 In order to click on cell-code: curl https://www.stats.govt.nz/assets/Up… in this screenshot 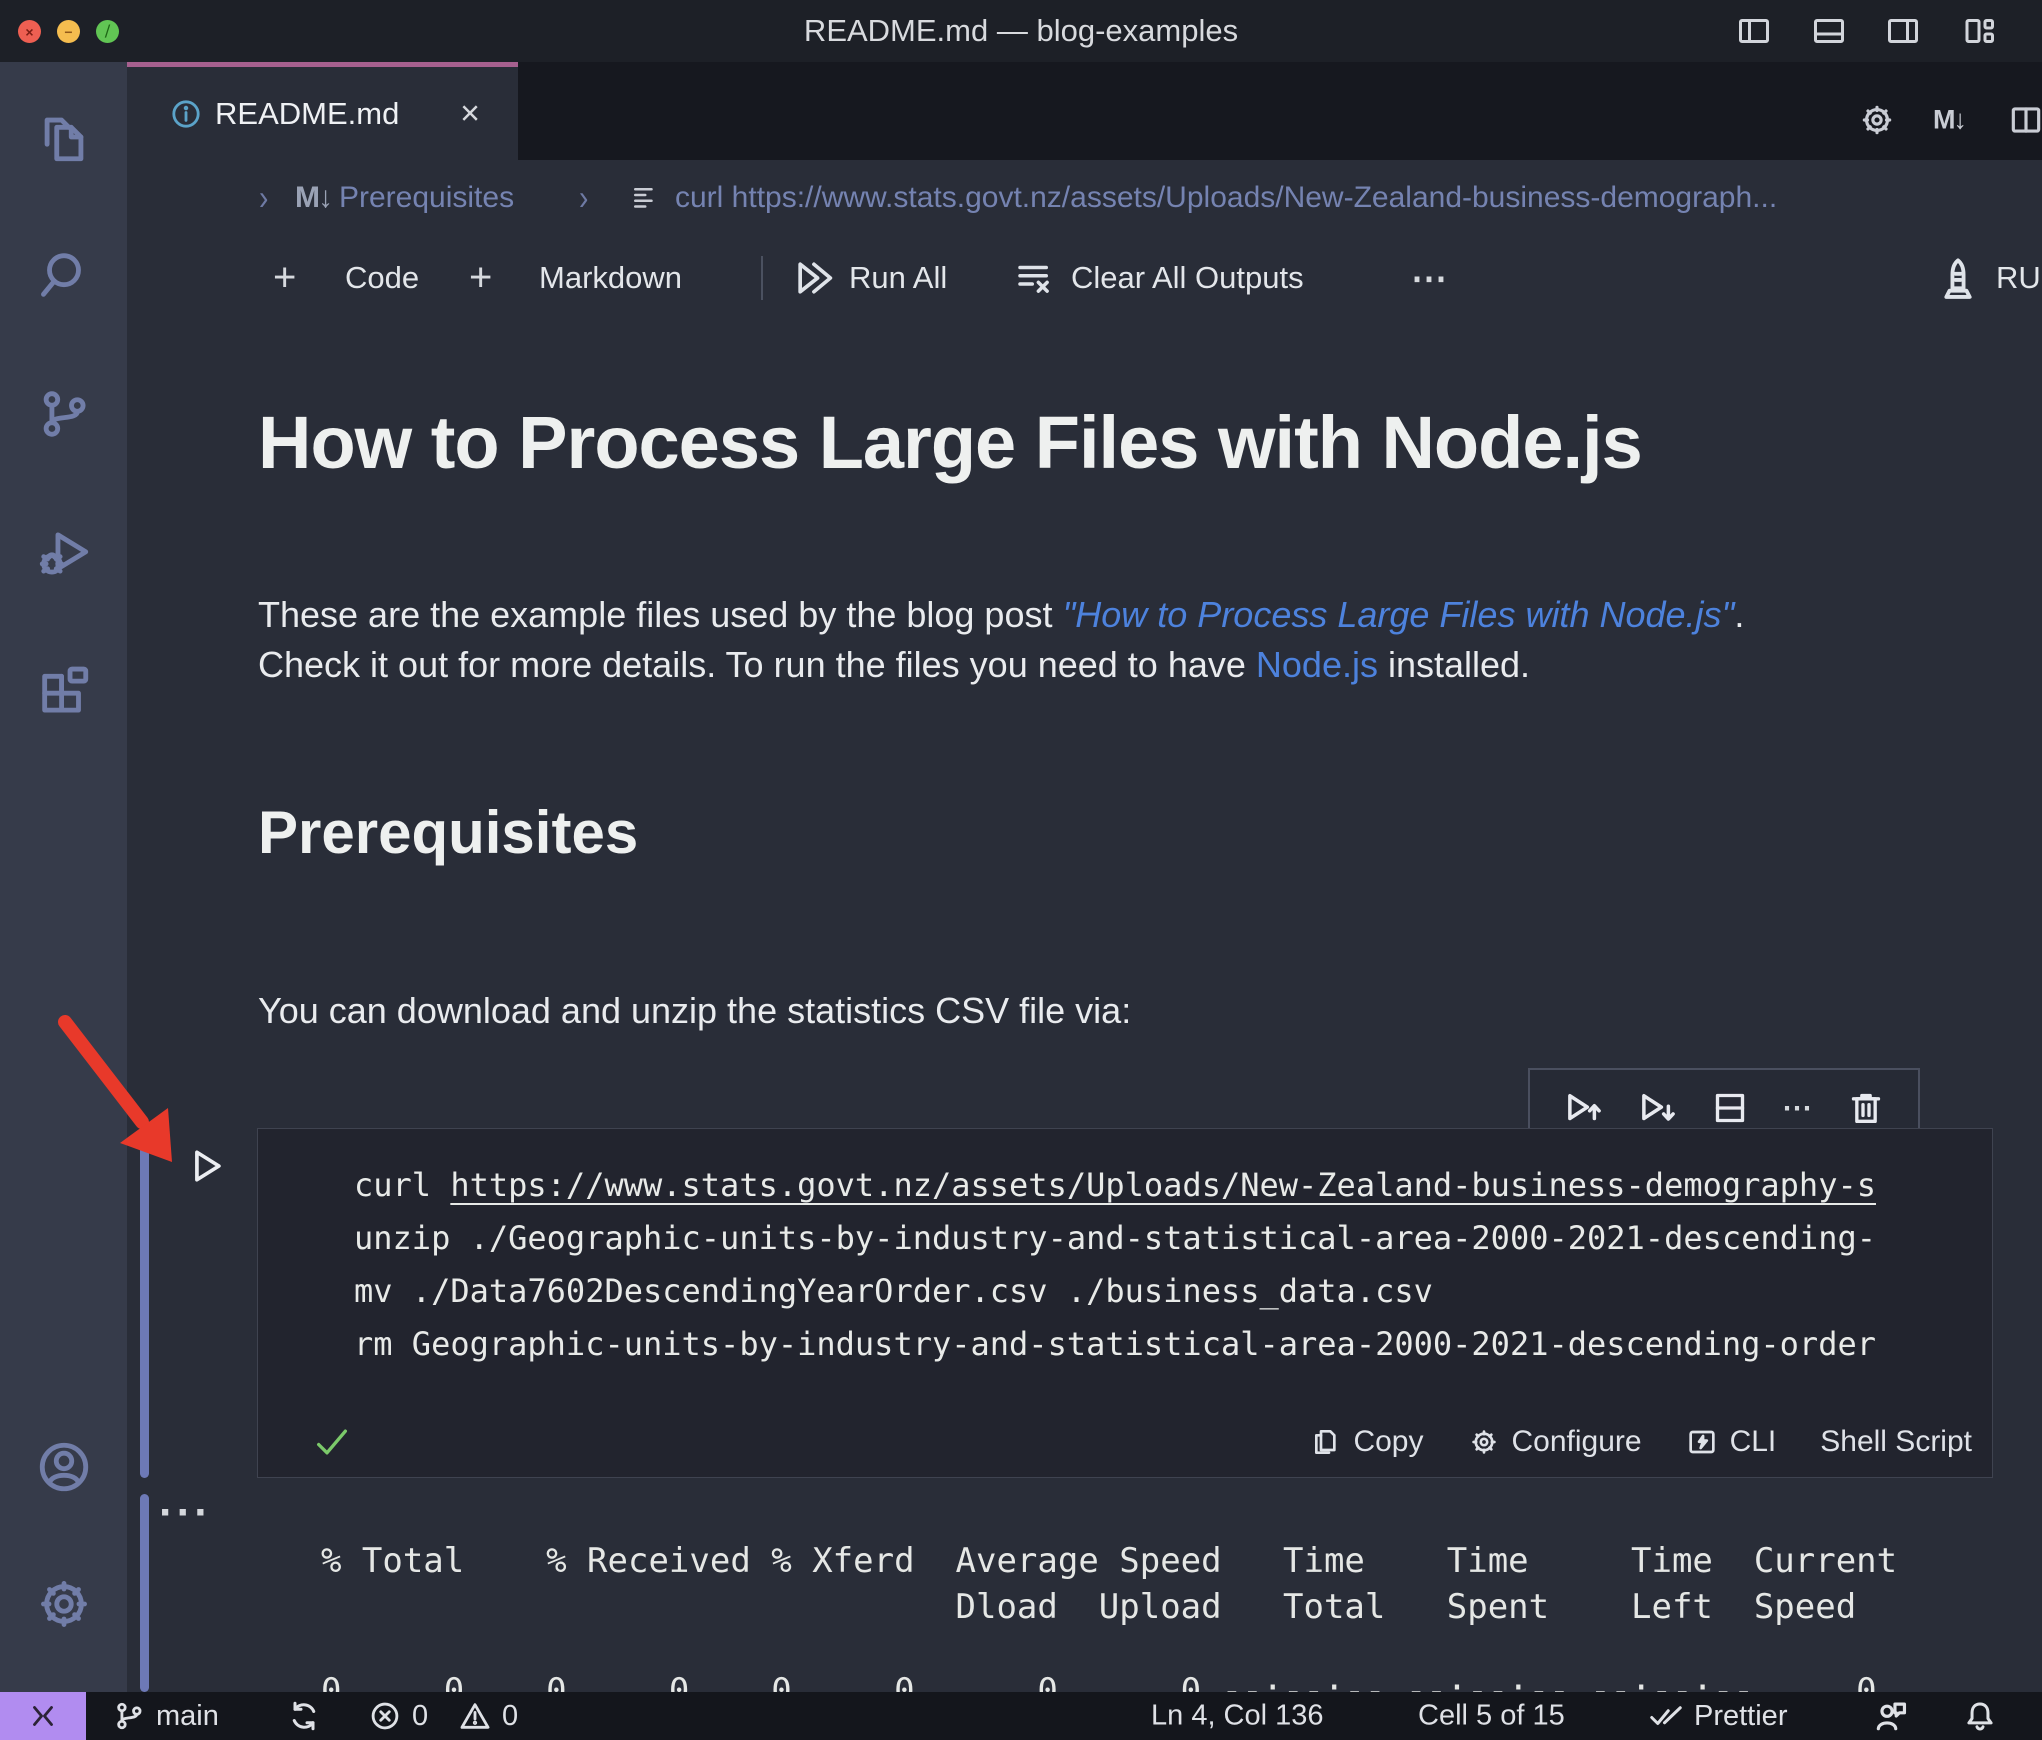, I will do `click(1124, 1269)`.